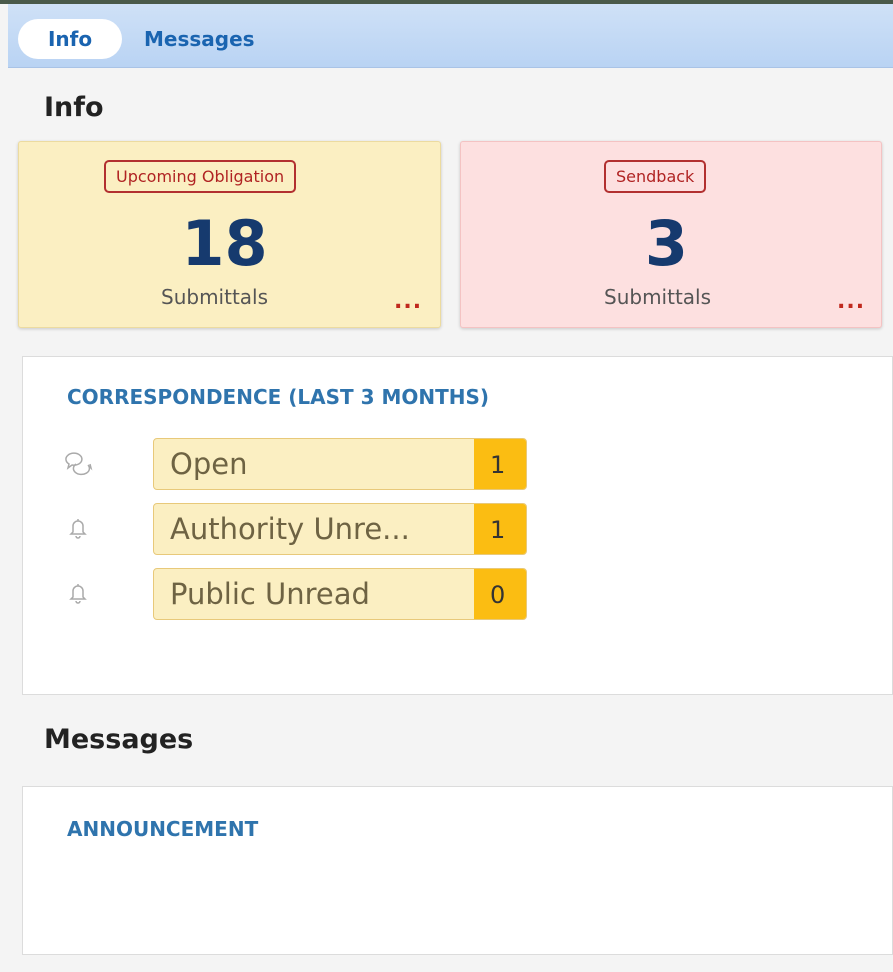 The width and height of the screenshot is (893, 972). I want to click on info-section-title: Info, so click(74, 107).